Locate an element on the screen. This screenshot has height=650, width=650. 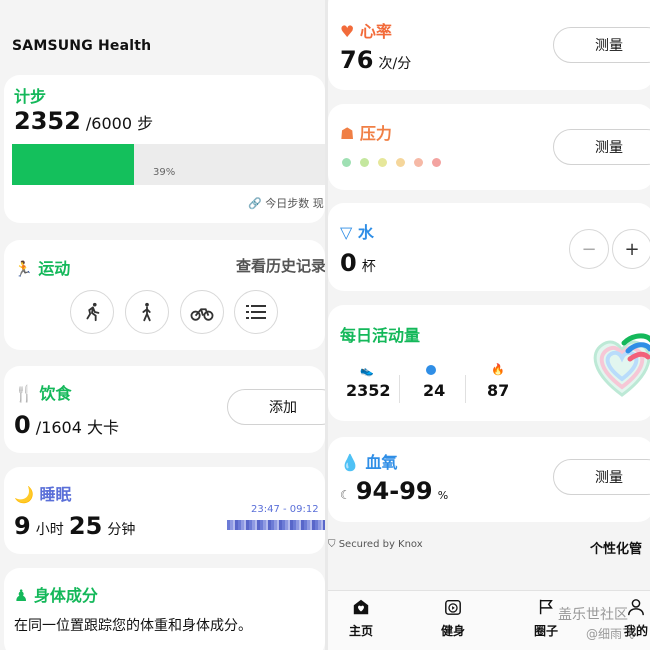
steps-progress-track: 39% is located at coordinates (168, 164).